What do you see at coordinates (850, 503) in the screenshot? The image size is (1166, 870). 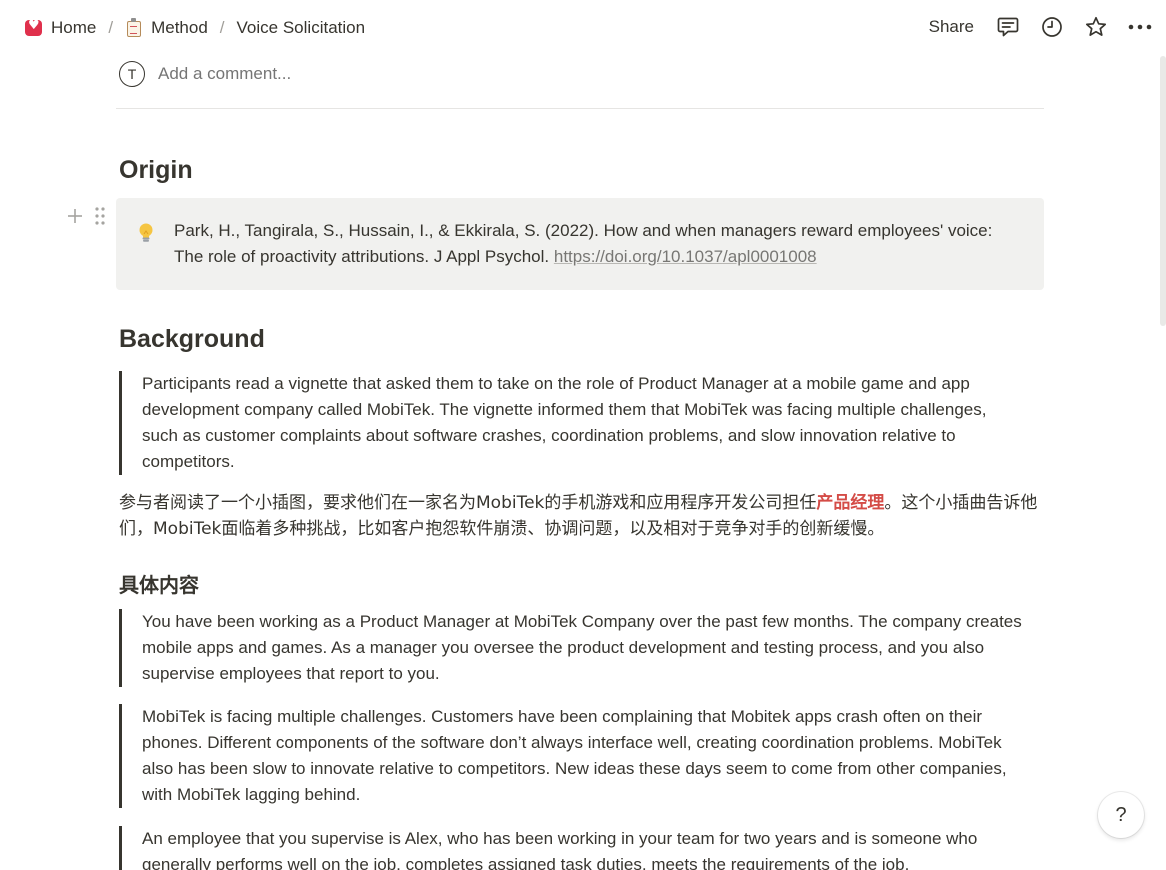 I see `cn-highlight: 产品经理` at bounding box center [850, 503].